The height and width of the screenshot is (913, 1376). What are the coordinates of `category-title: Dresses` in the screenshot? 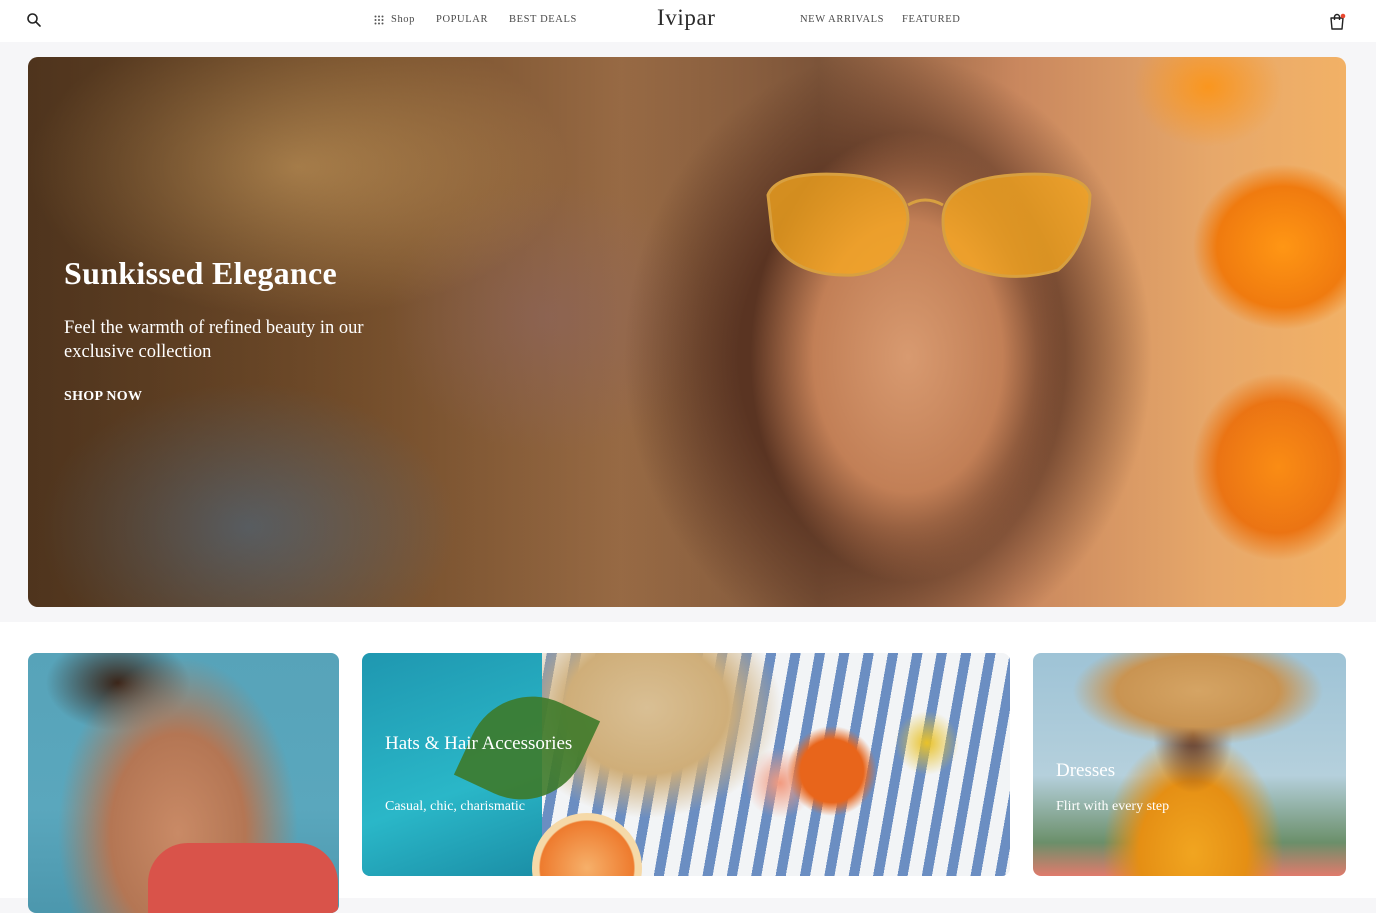 It's located at (1086, 770).